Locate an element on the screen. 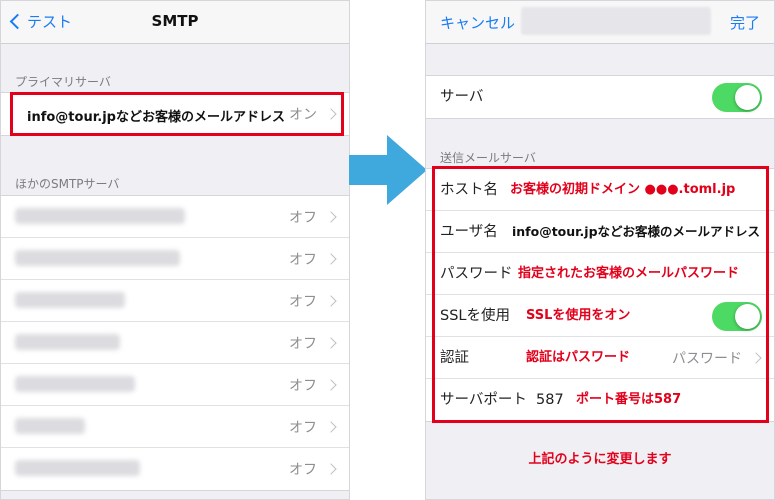 This screenshot has width=775, height=500. host-label: ホスト名 is located at coordinates (469, 190).